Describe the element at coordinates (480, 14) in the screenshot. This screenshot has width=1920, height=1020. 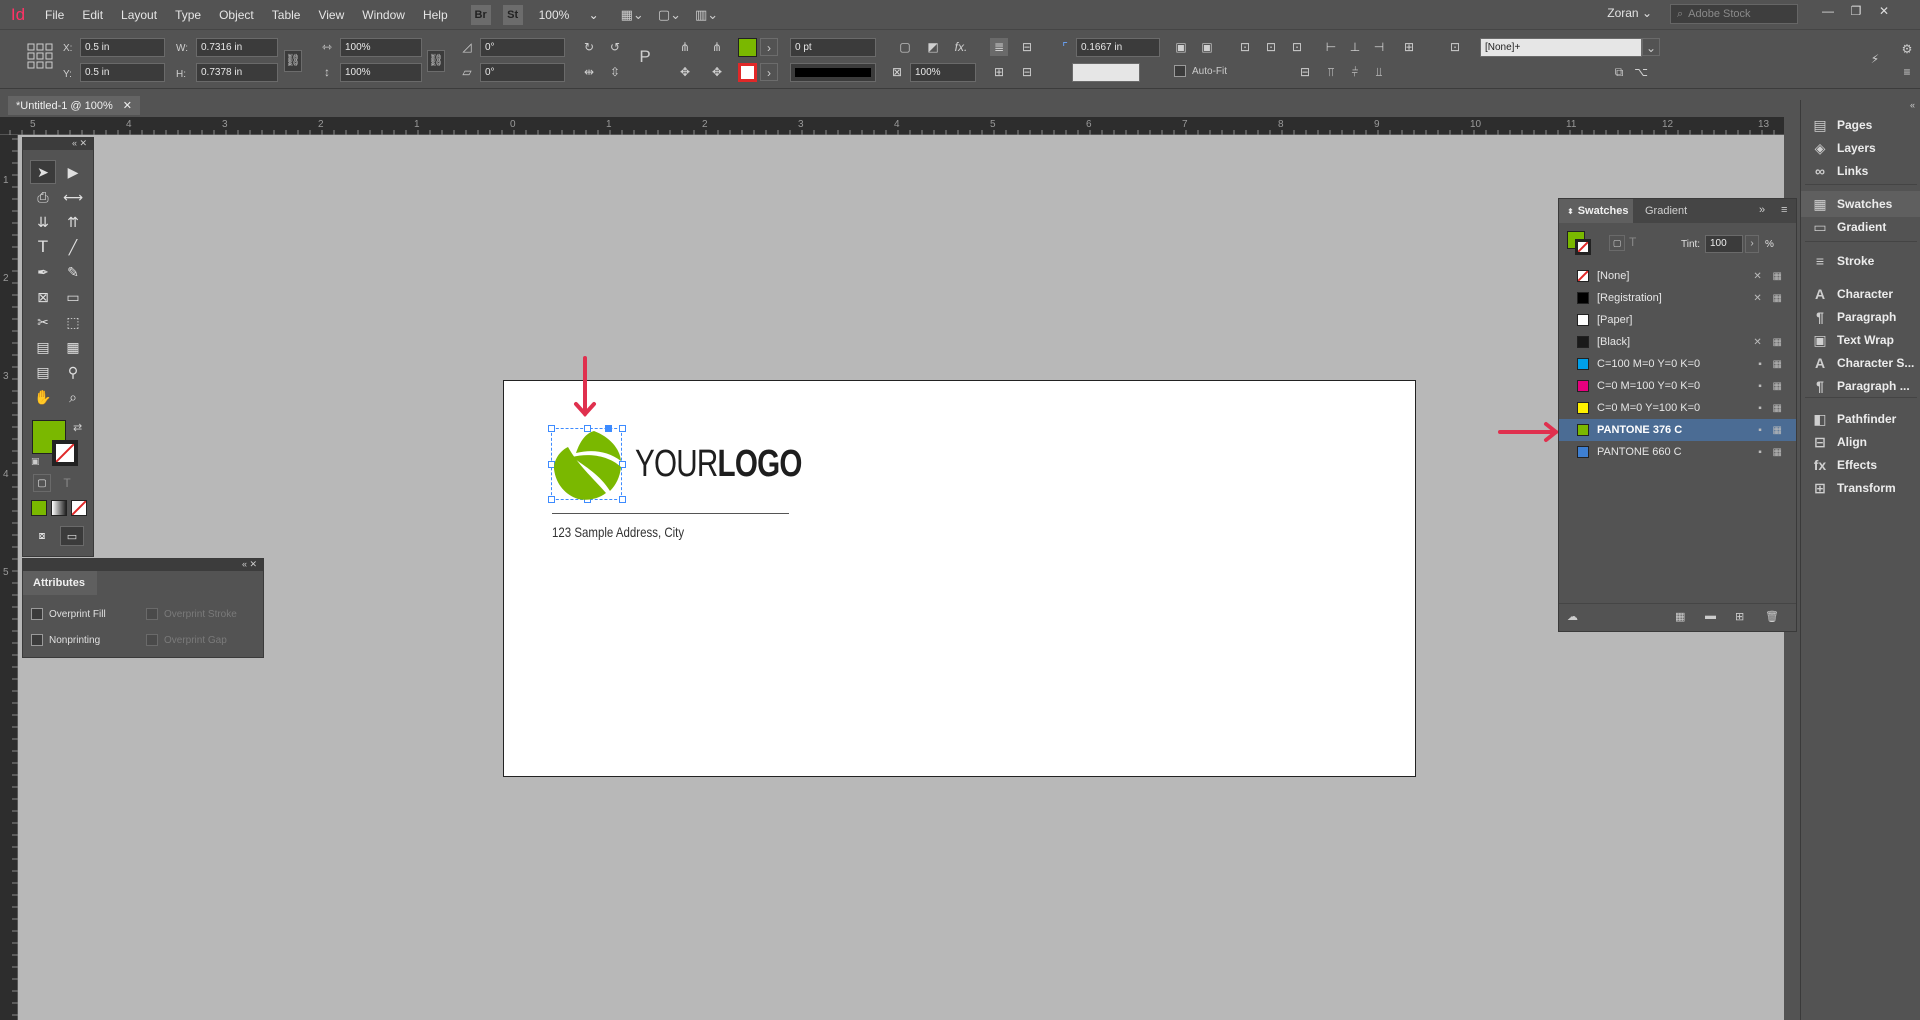
I see `bridge-button: Br` at that location.